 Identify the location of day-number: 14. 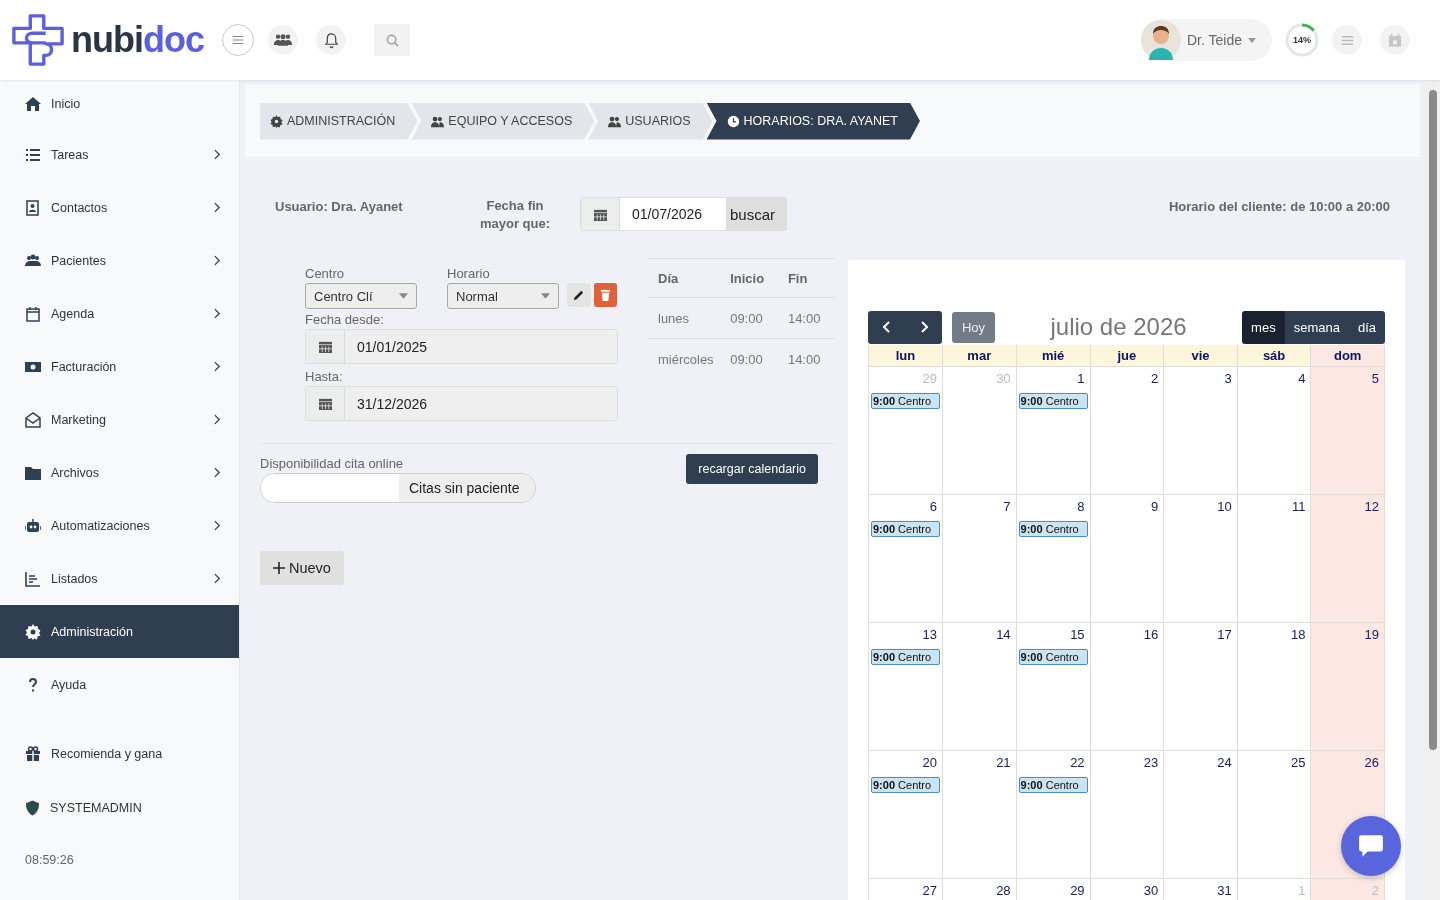
(1004, 634).